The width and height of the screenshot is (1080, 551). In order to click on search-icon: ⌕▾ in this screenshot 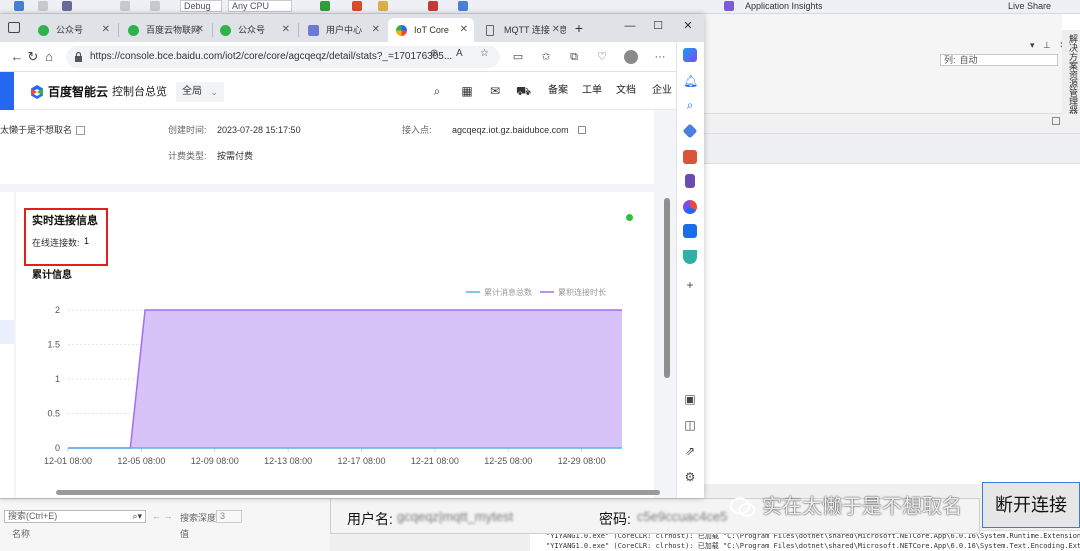, I will do `click(137, 516)`.